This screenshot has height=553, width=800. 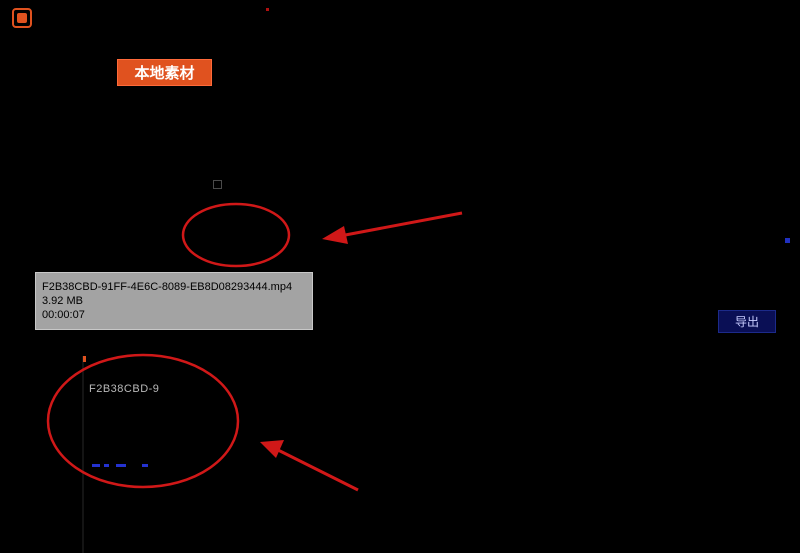 What do you see at coordinates (124, 389) in the screenshot?
I see `timeline-clip-label: F2B38CBD-9` at bounding box center [124, 389].